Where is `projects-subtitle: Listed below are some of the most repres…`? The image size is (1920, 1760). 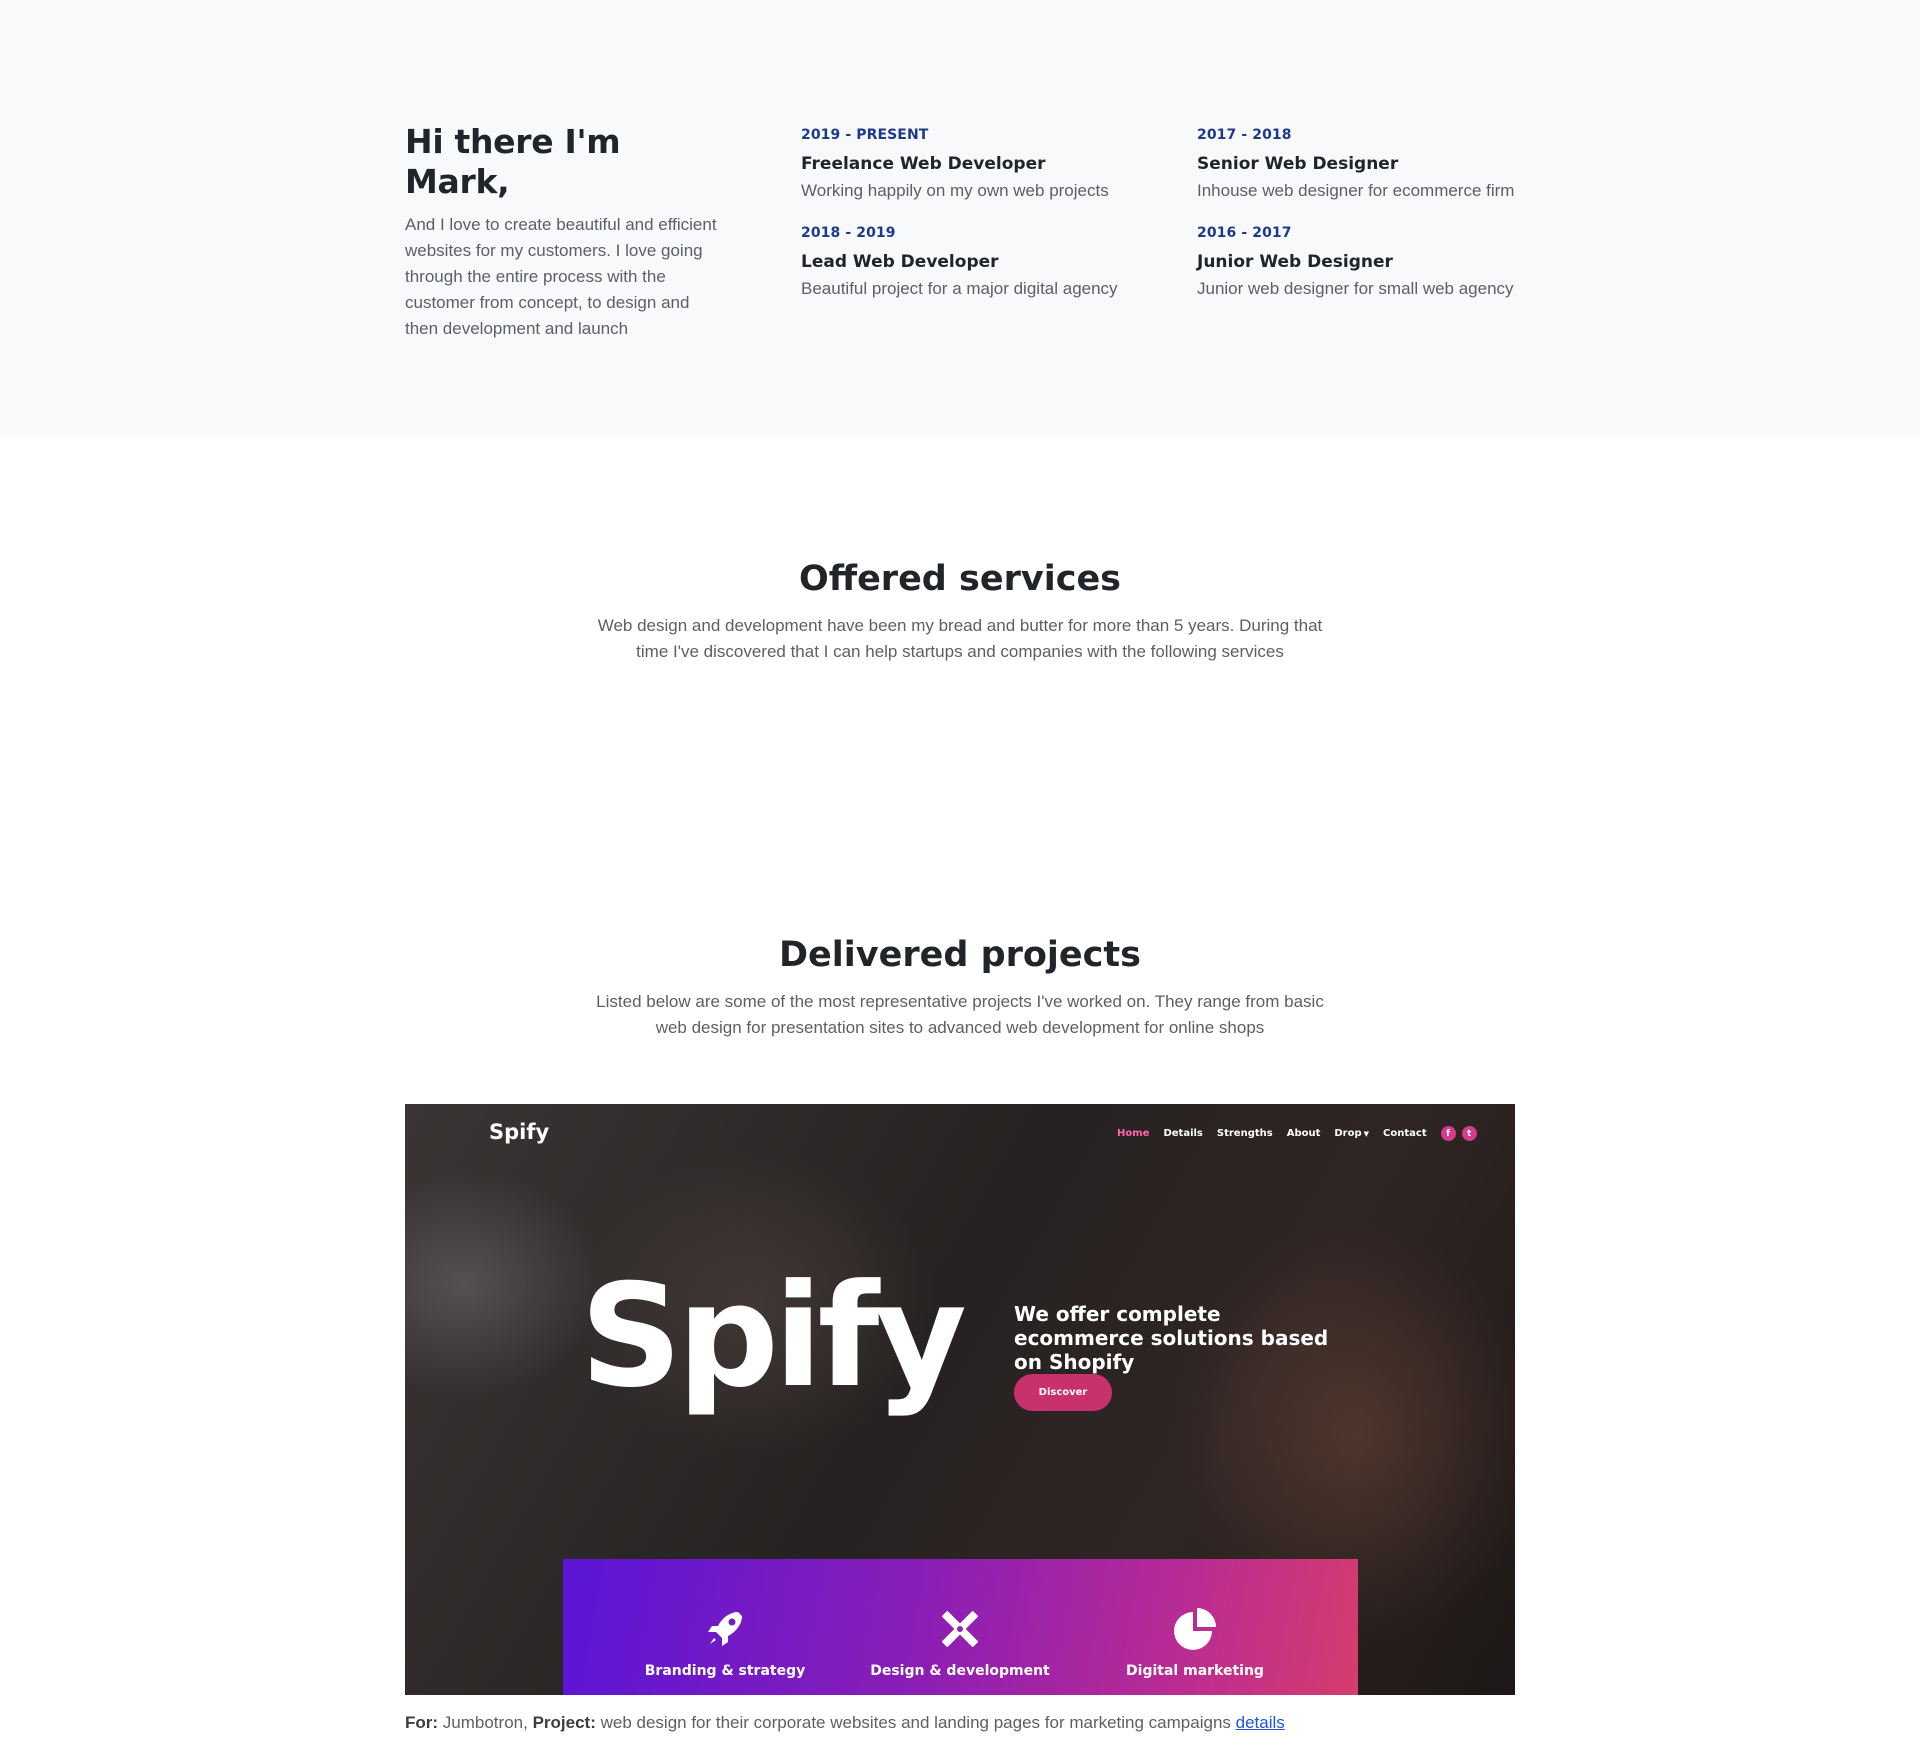 projects-subtitle: Listed below are some of the most repres… is located at coordinates (960, 1014).